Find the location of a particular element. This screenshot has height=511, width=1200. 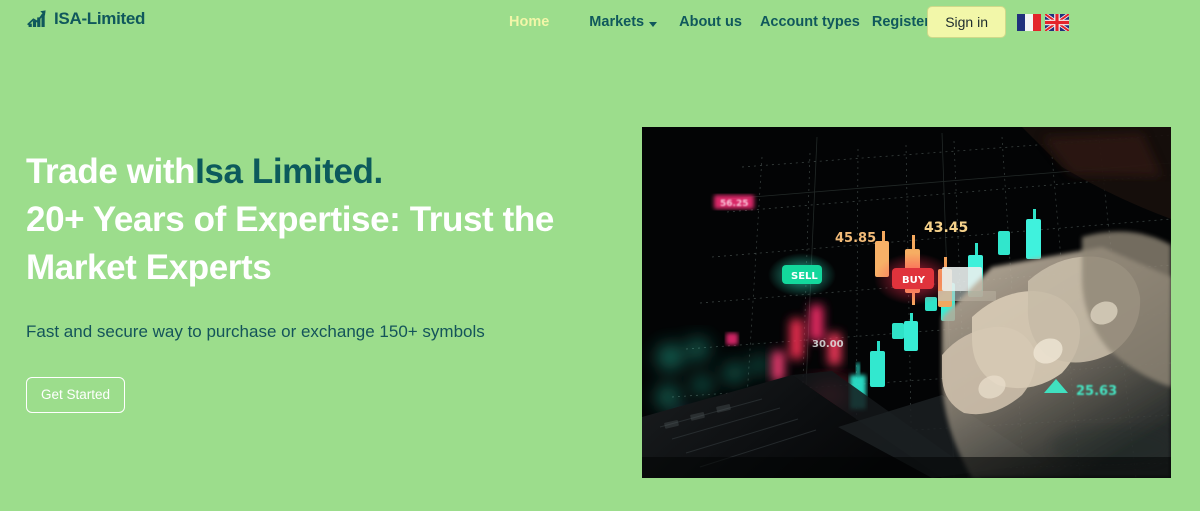

svg-text: 30.00 is located at coordinates (828, 344).